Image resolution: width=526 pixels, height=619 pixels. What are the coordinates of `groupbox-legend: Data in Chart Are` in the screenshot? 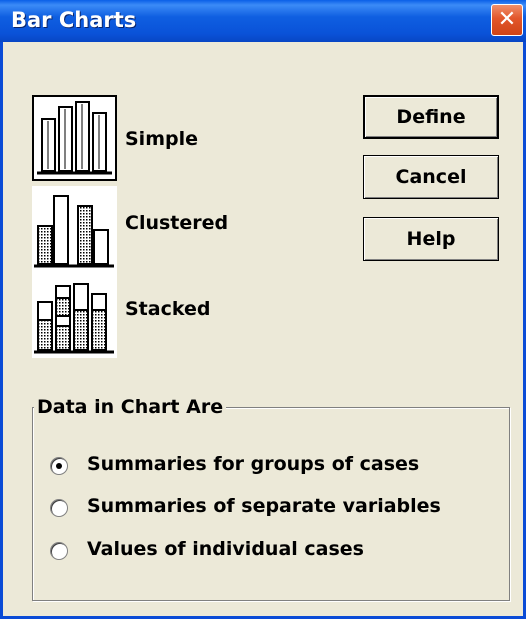 It's located at (130, 407).